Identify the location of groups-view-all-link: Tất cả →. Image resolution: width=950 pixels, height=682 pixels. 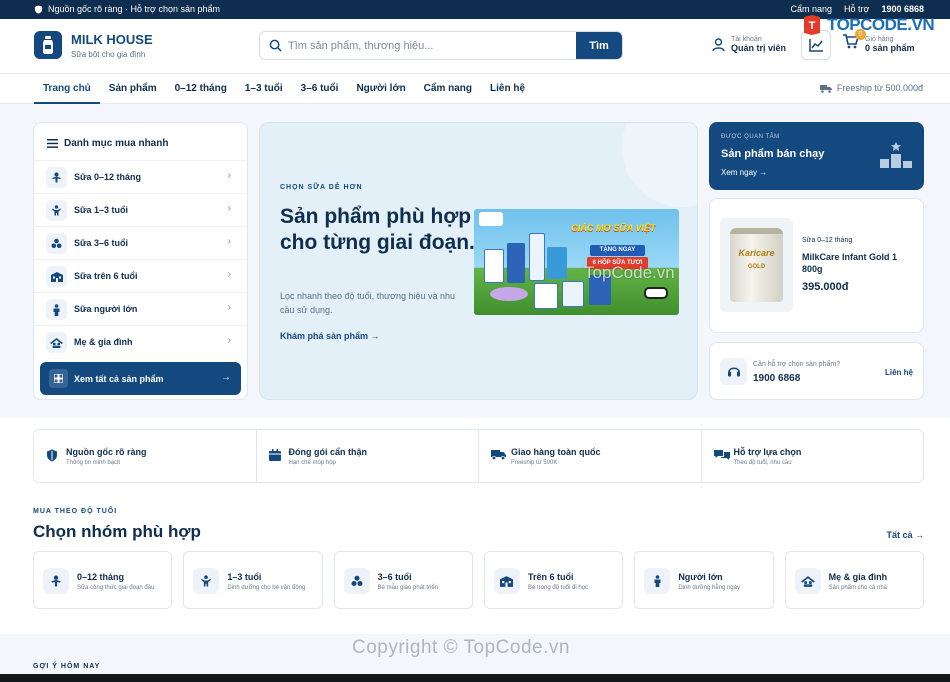
(905, 535).